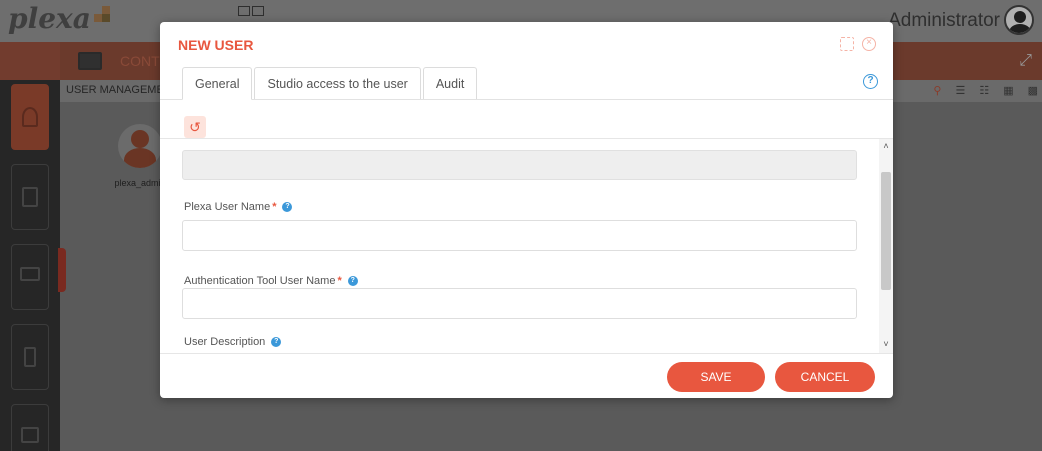 The width and height of the screenshot is (1042, 451). Describe the element at coordinates (526, 99) in the screenshot. I see `tabs-divider` at that location.